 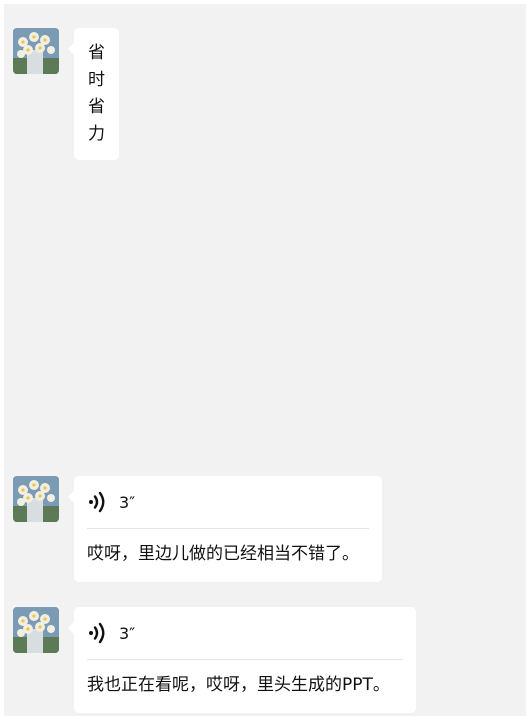 I want to click on voice-message-bubble: 3″ 我也正在看呢，哎呀，里头生成的PPT。, so click(x=242, y=660).